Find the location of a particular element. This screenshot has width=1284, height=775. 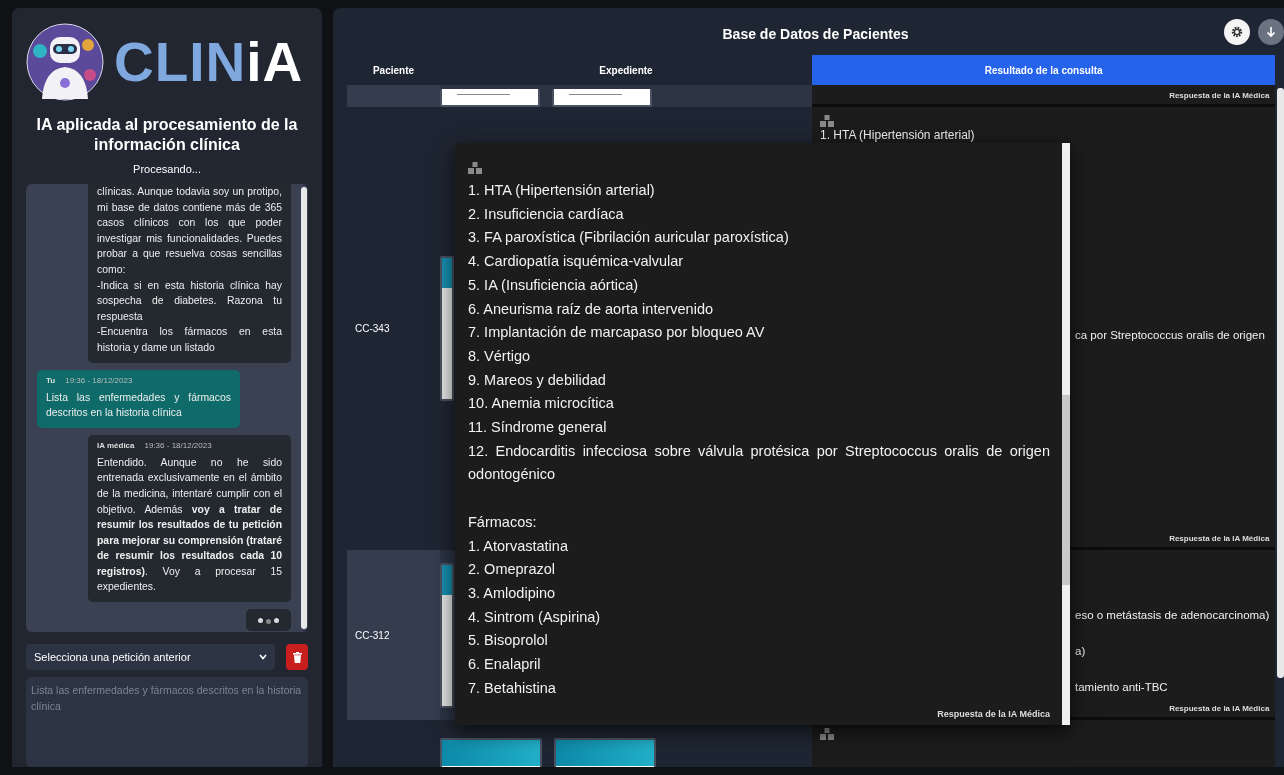

drug-item: 4. Sintrom (Aspirina) is located at coordinates (535, 617).